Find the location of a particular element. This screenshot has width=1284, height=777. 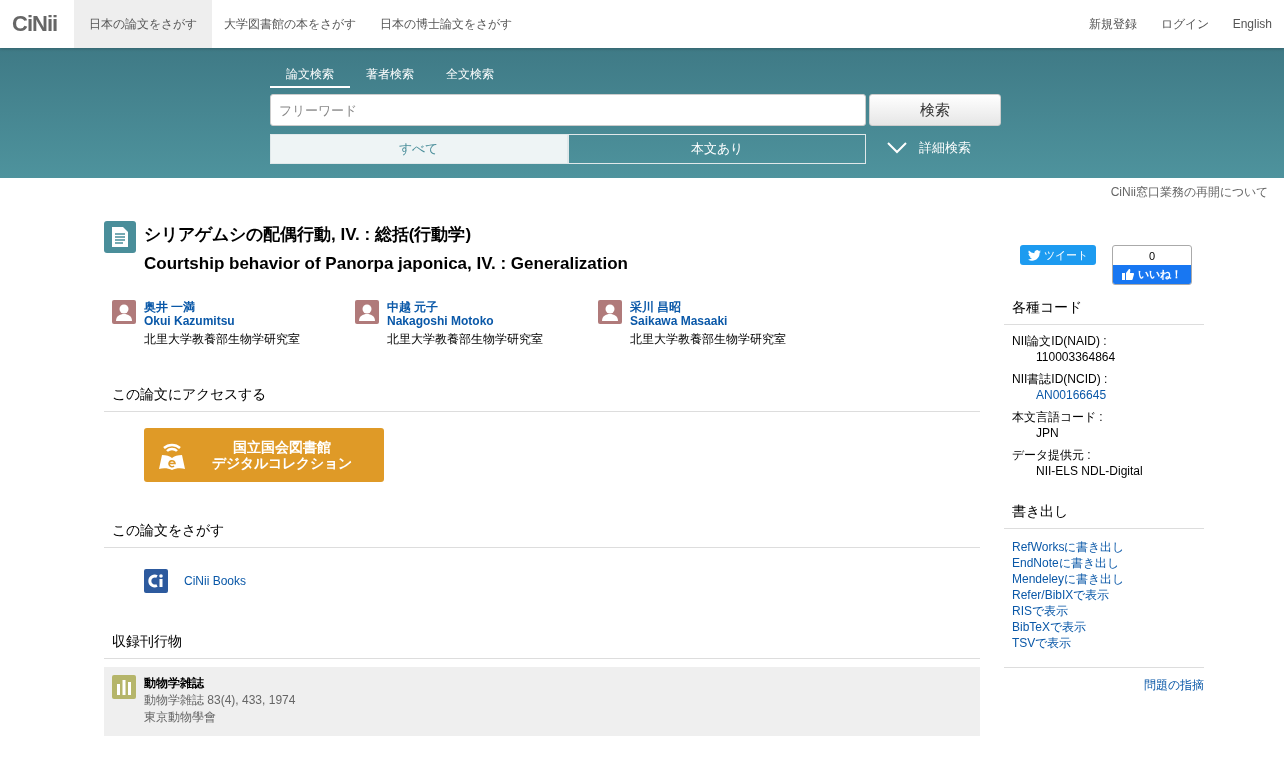

notice-link: CiNii窓口業務の再開について is located at coordinates (1189, 192).